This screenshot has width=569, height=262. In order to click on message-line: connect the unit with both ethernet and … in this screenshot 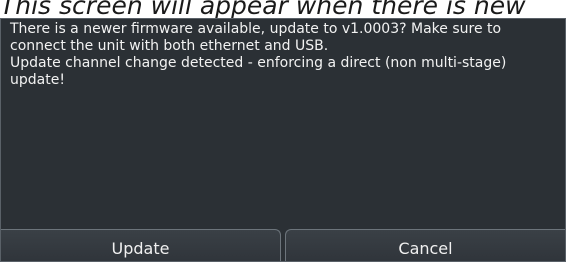, I will do `click(169, 46)`.